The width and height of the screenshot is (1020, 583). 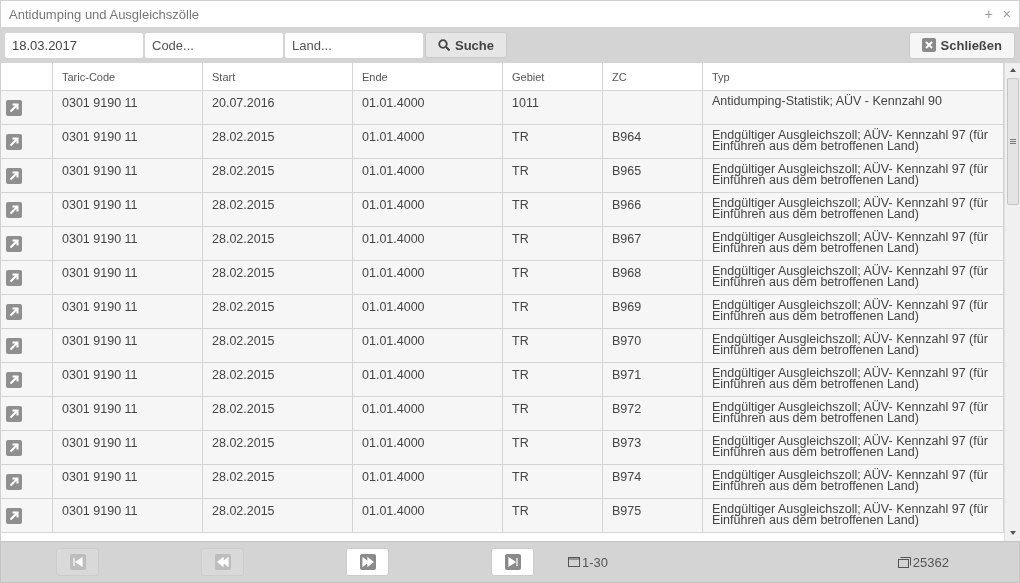 What do you see at coordinates (653, 379) in the screenshot?
I see `table-cell: B971` at bounding box center [653, 379].